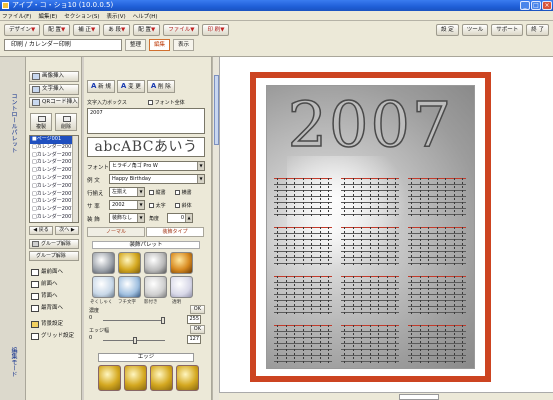 Image resolution: width=553 pixels, height=400 pixels. Describe the element at coordinates (54, 256) in the screenshot. I see `ungroup-button: グループ解除` at that location.